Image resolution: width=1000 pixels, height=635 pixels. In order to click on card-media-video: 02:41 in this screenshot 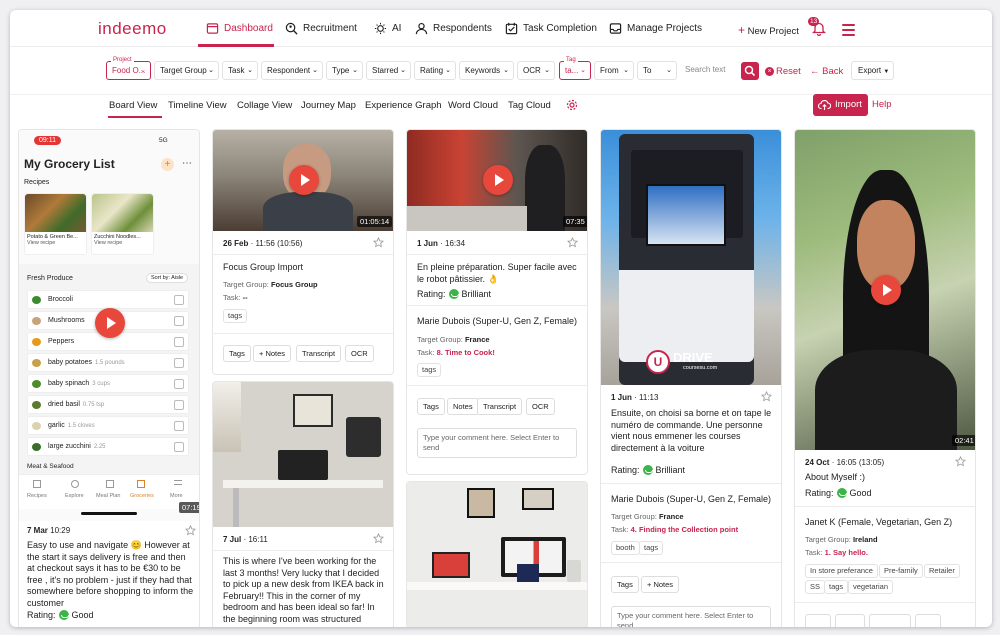, I will do `click(885, 290)`.